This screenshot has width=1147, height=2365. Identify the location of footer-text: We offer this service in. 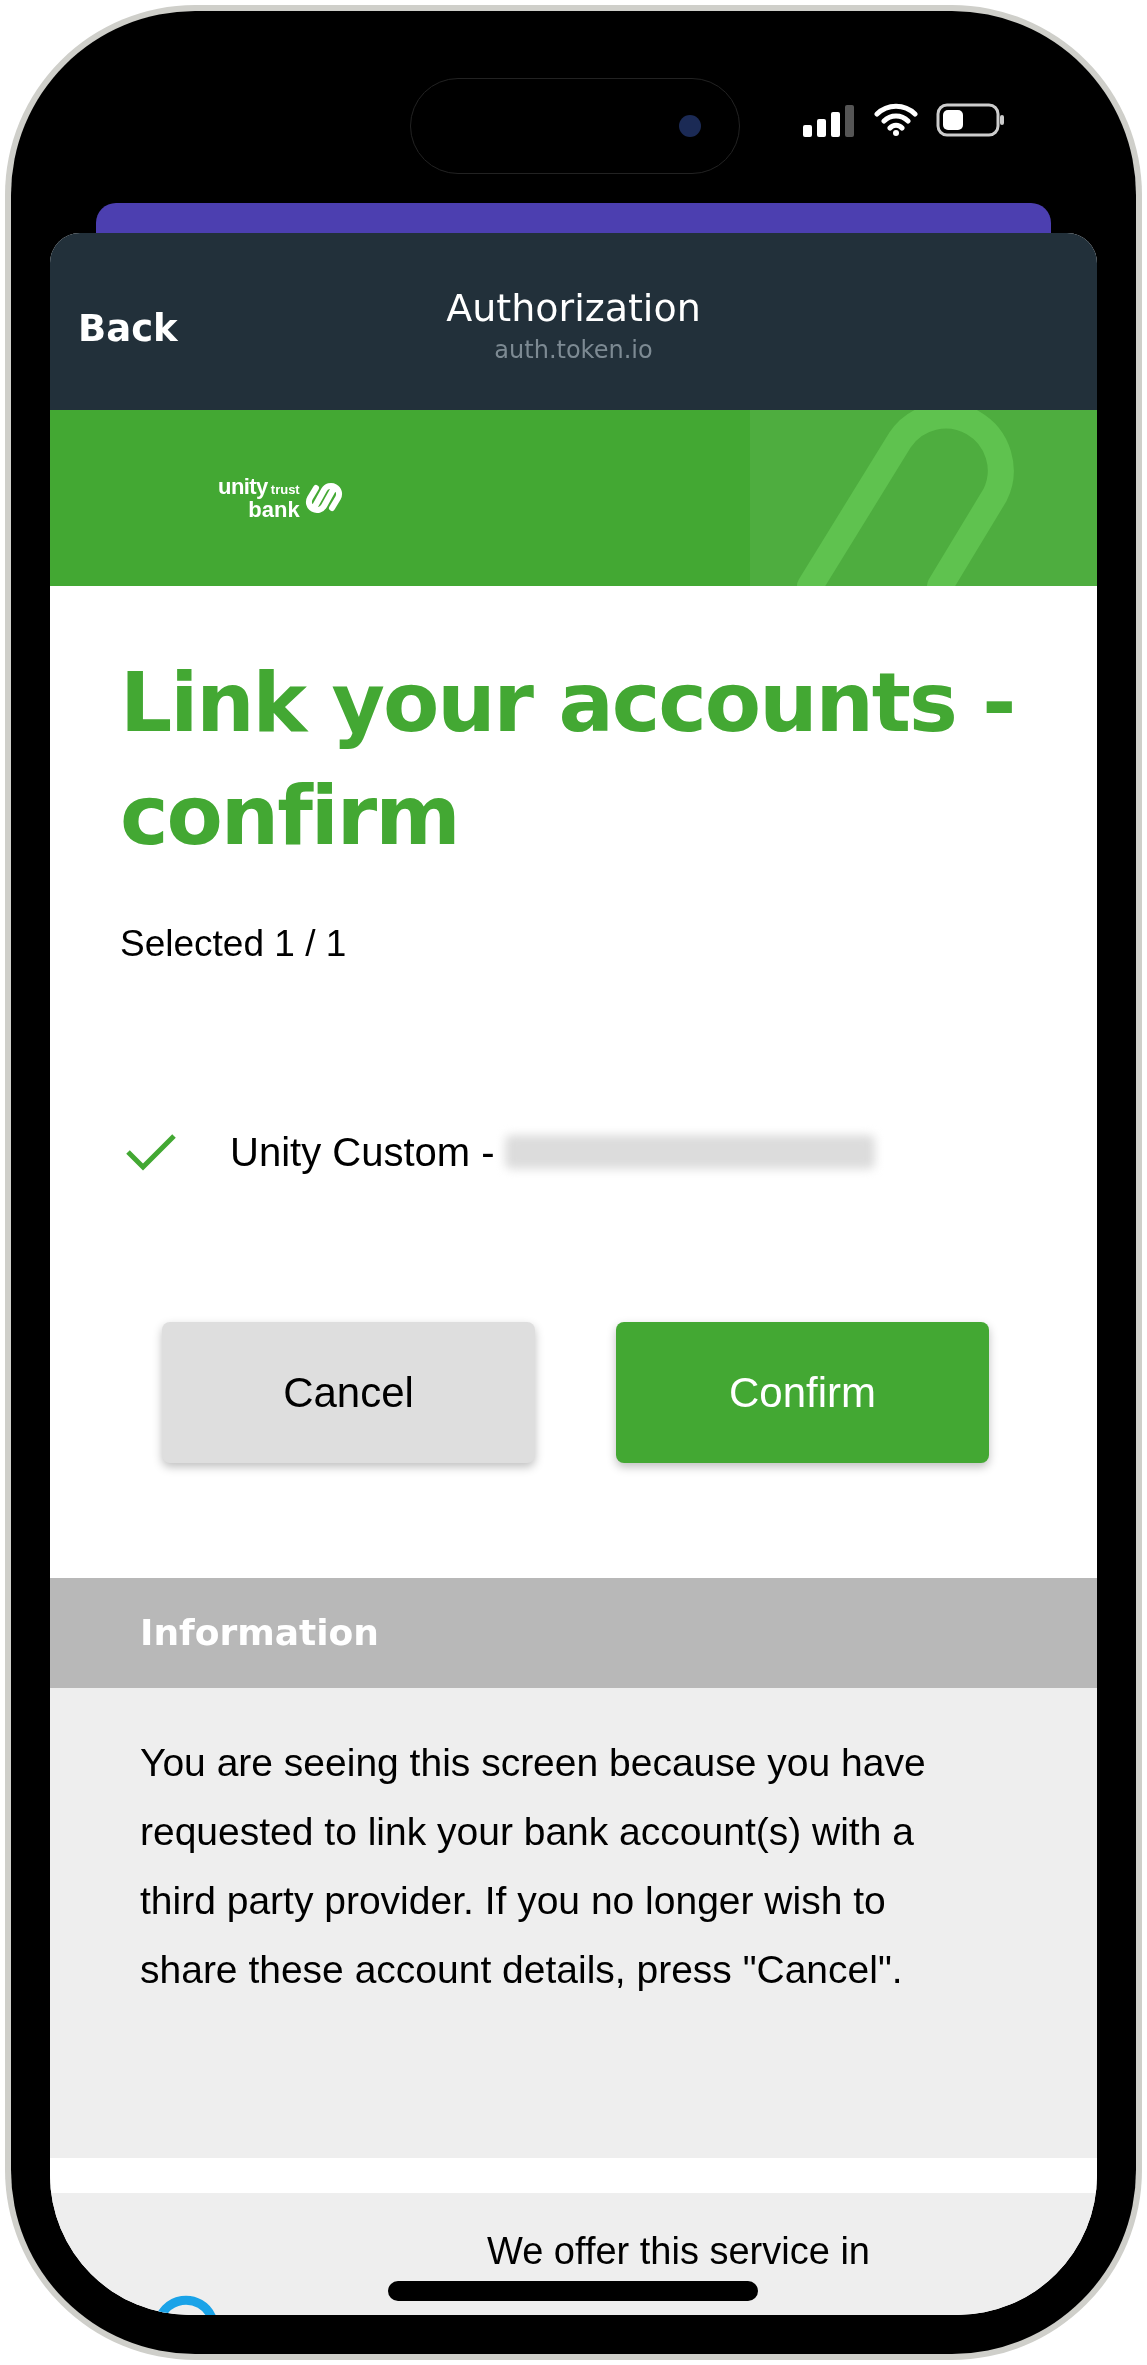
(678, 2251).